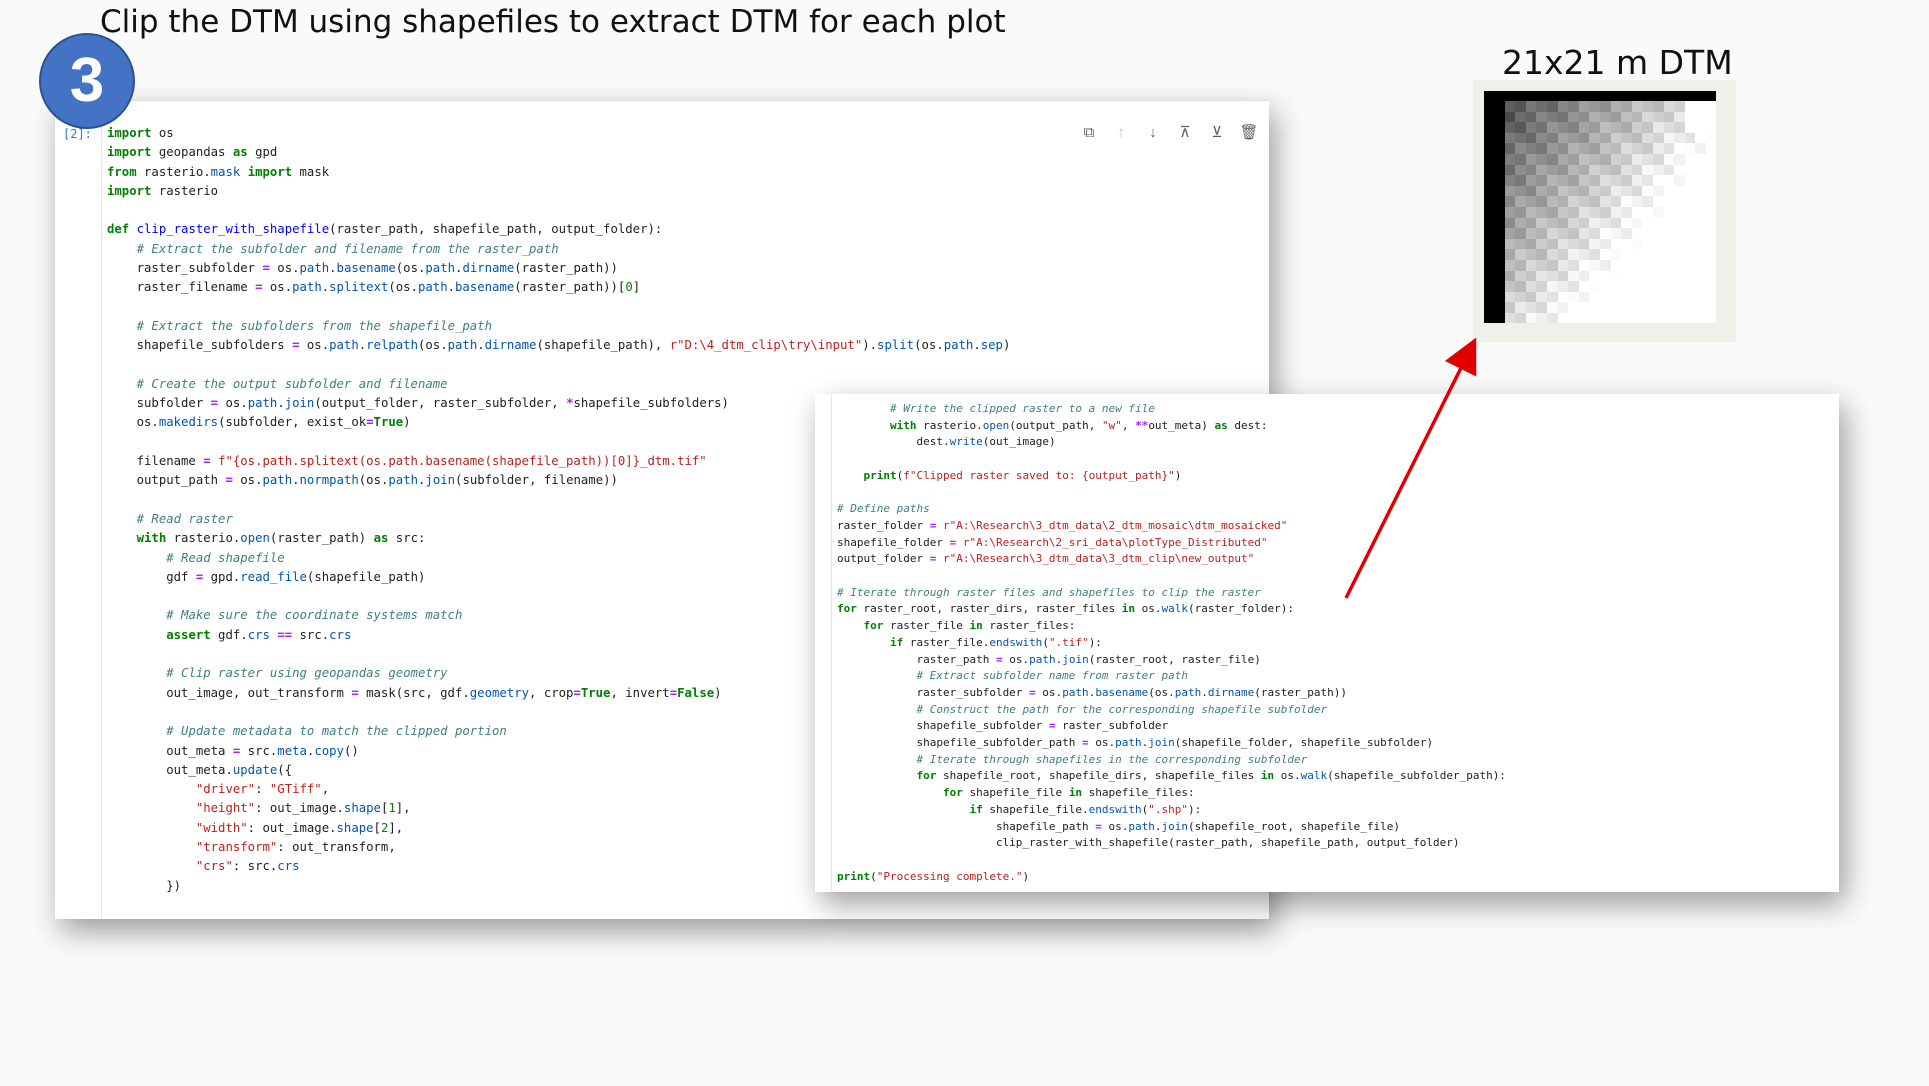 The width and height of the screenshot is (1929, 1086). I want to click on insert-above-icon: ⊼, so click(1185, 133).